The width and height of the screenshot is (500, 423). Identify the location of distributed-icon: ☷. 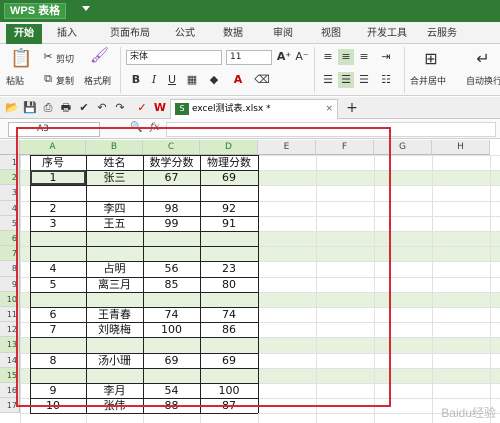
(386, 80).